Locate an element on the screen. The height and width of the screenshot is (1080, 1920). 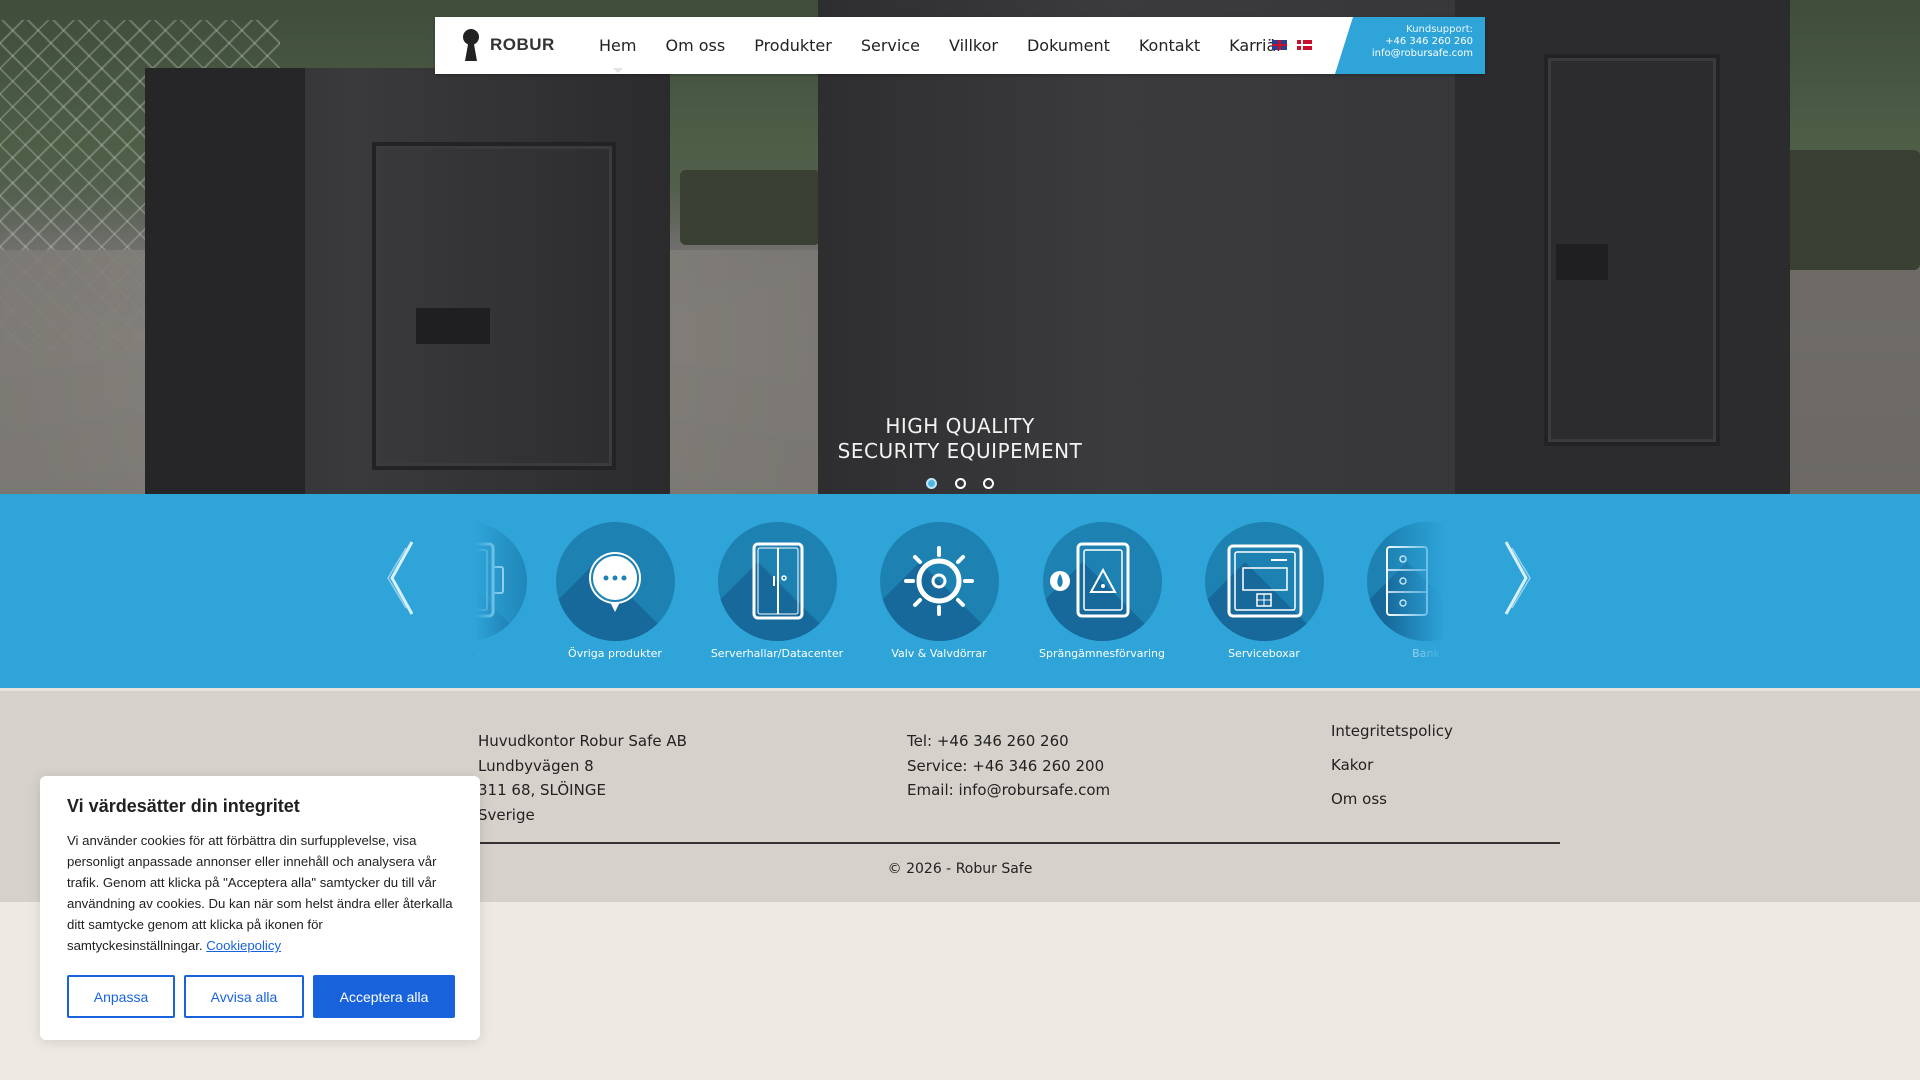
footer-service-phone: Service: +46 346 260 200 is located at coordinates (1006, 765).